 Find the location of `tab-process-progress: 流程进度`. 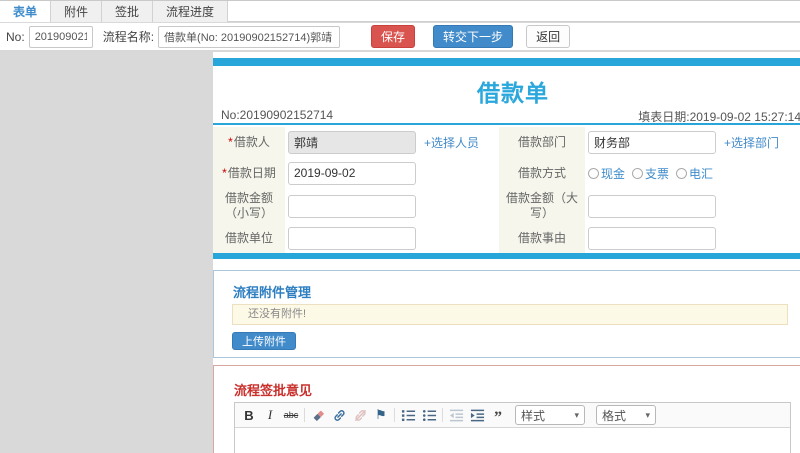

tab-process-progress: 流程进度 is located at coordinates (191, 11).